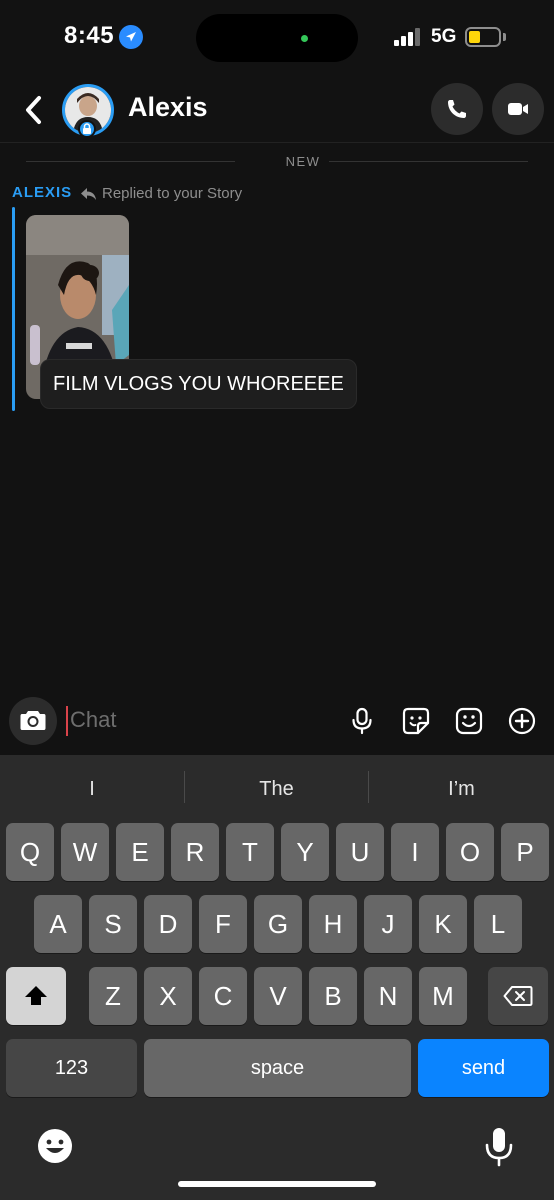 The image size is (554, 1200). What do you see at coordinates (85, 852) in the screenshot?
I see `key-w: W` at bounding box center [85, 852].